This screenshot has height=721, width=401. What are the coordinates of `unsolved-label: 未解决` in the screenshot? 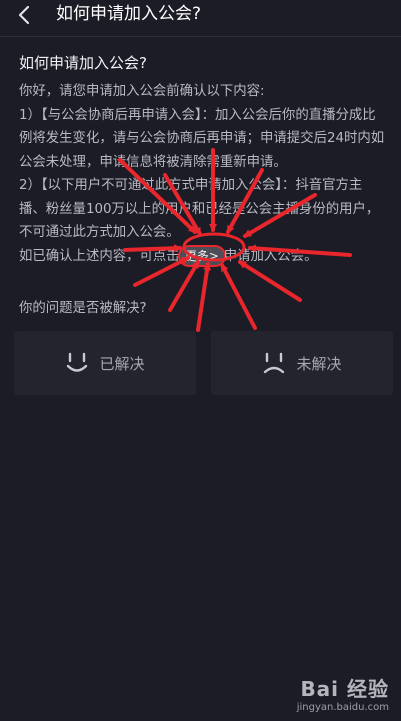 It's located at (319, 363).